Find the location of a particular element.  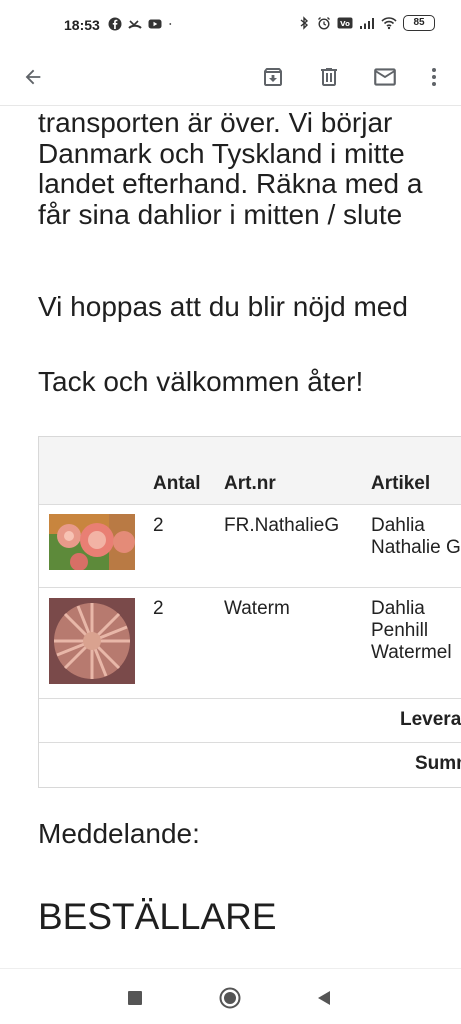

status-time: 18:53 is located at coordinates (82, 25).